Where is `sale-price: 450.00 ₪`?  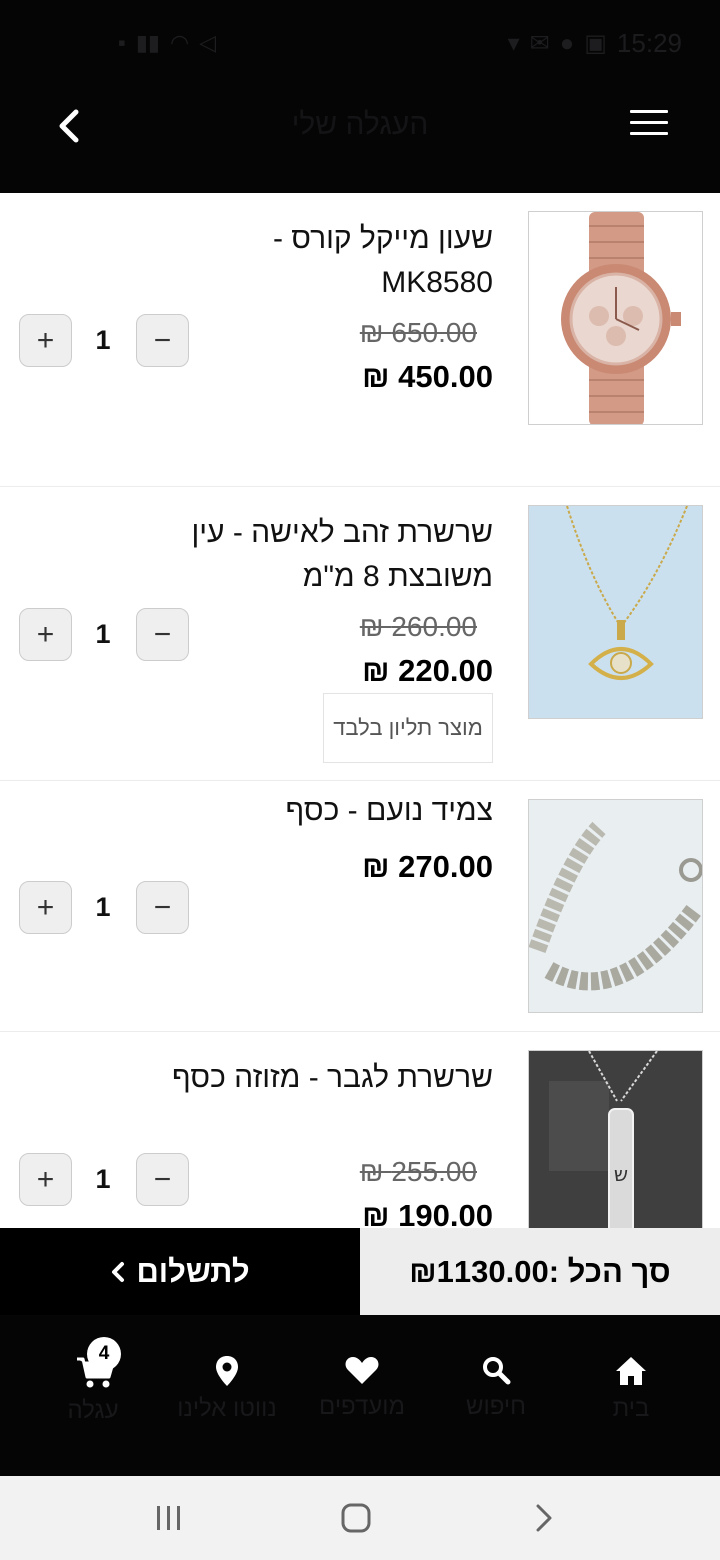
sale-price: 450.00 ₪ is located at coordinates (427, 376).